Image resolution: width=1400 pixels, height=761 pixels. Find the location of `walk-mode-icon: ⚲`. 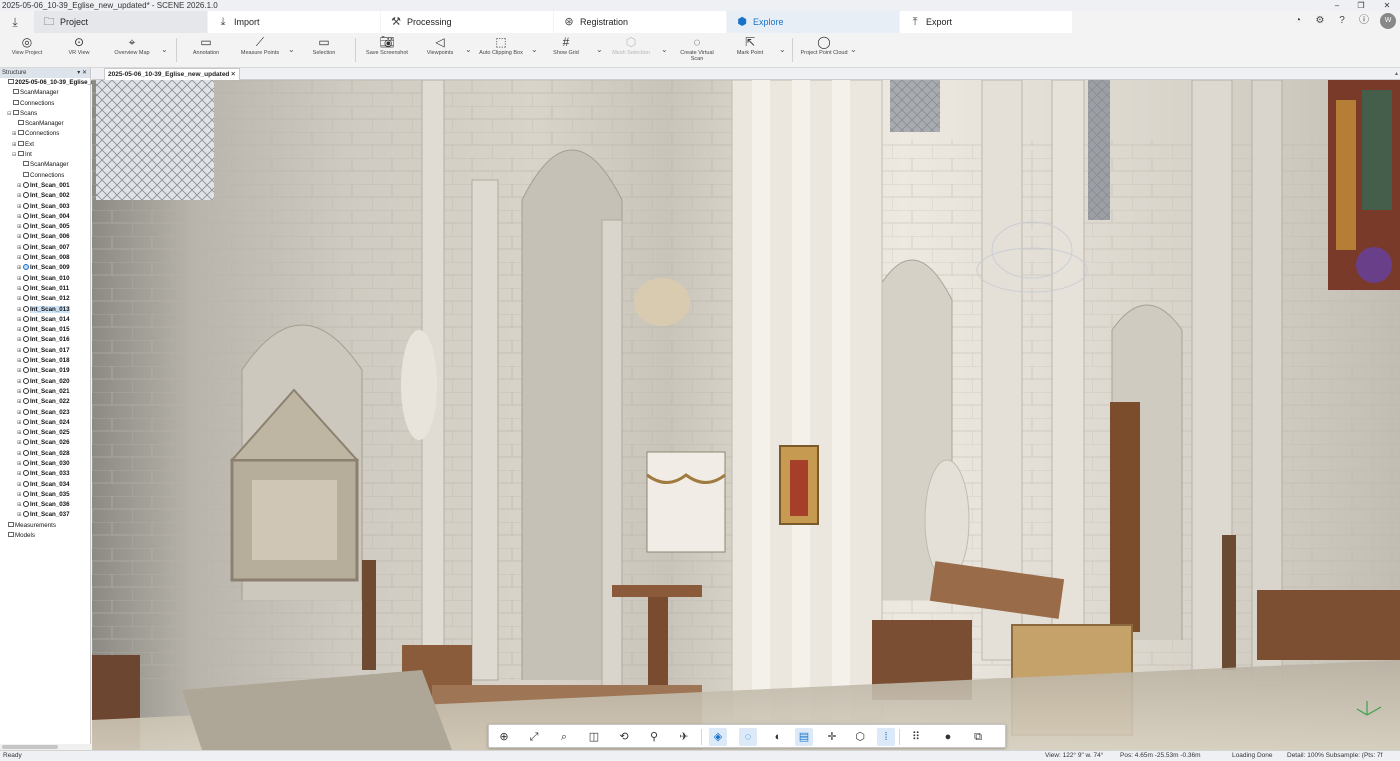

walk-mode-icon: ⚲ is located at coordinates (654, 737).